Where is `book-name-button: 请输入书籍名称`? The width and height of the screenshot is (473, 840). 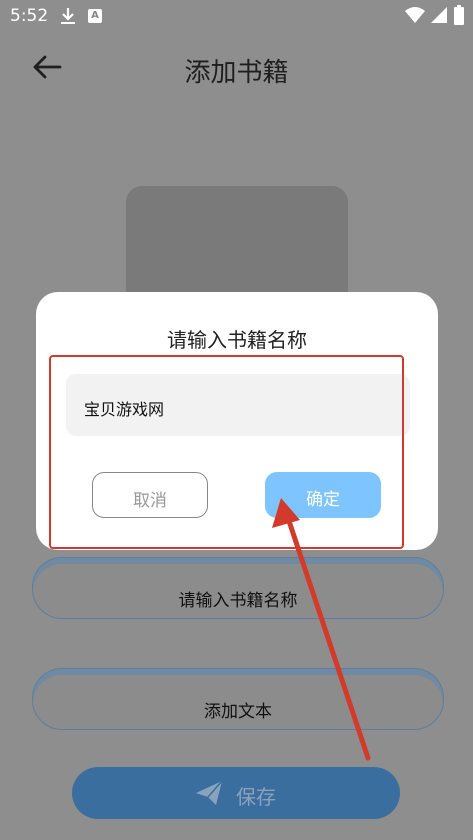
book-name-button: 请输入书籍名称 is located at coordinates (238, 588).